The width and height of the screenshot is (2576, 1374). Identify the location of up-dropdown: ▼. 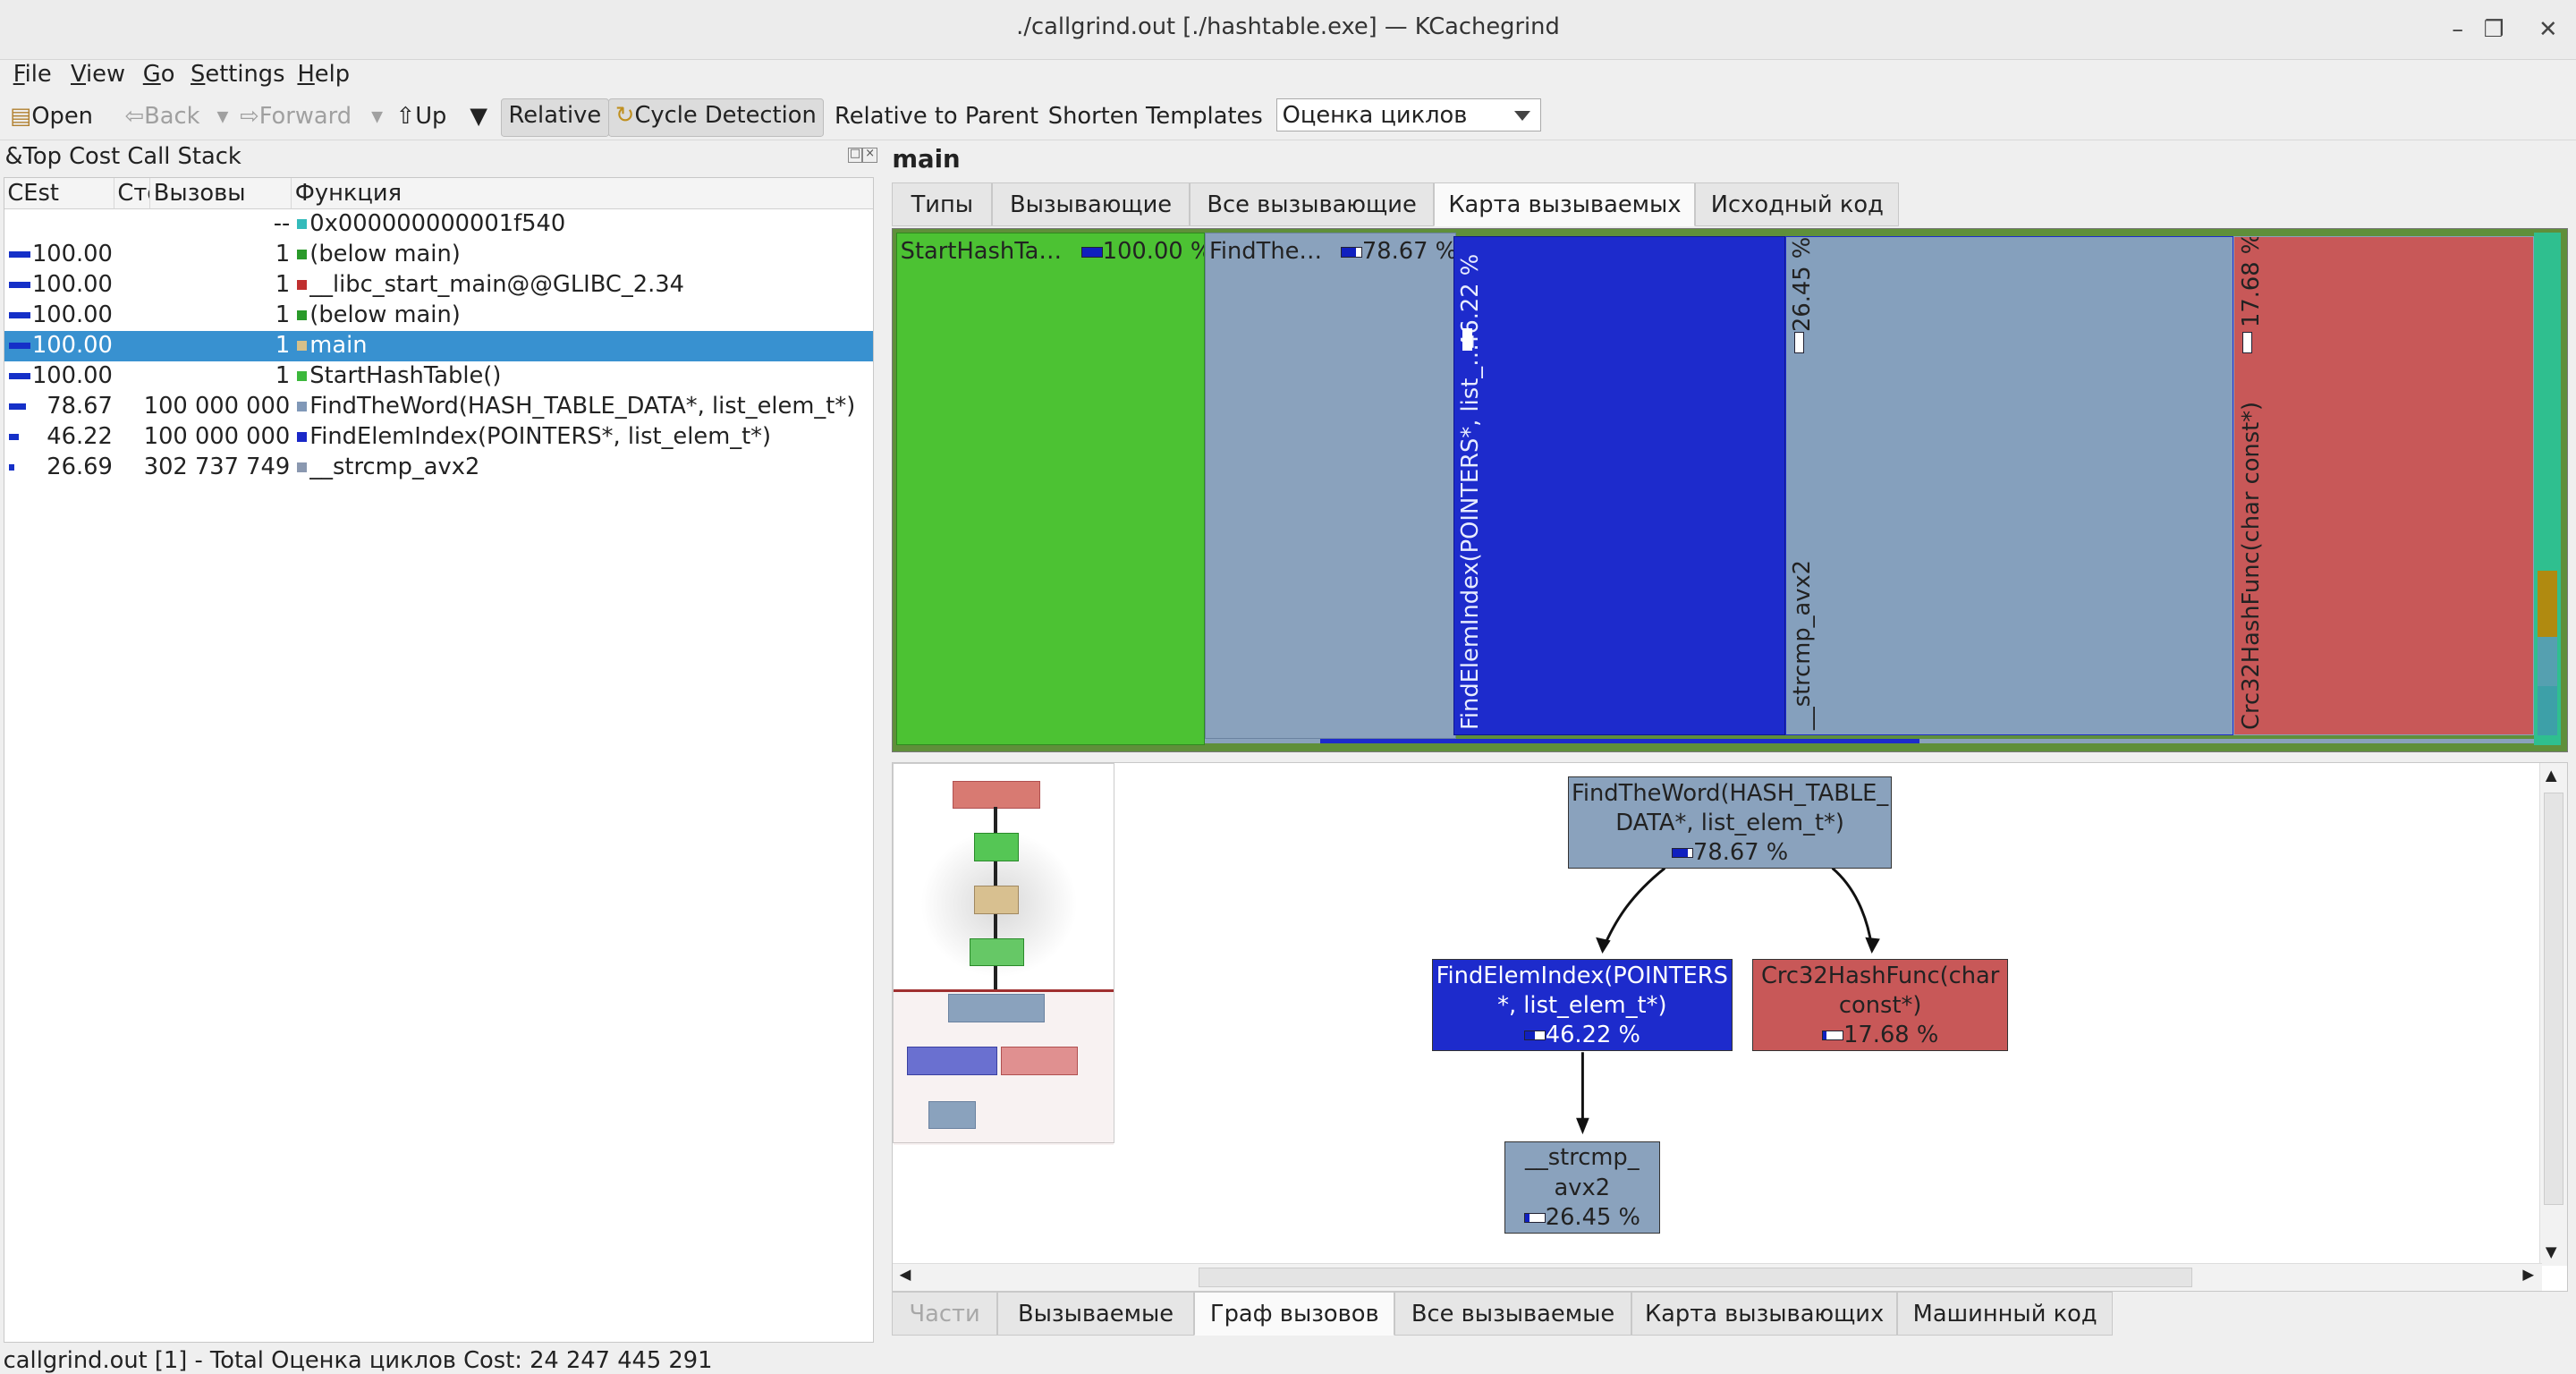
(478, 116).